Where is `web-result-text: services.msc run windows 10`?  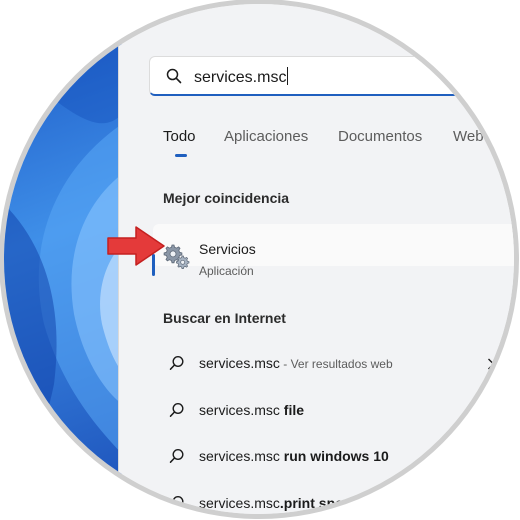
web-result-text: services.msc run windows 10 is located at coordinates (294, 456).